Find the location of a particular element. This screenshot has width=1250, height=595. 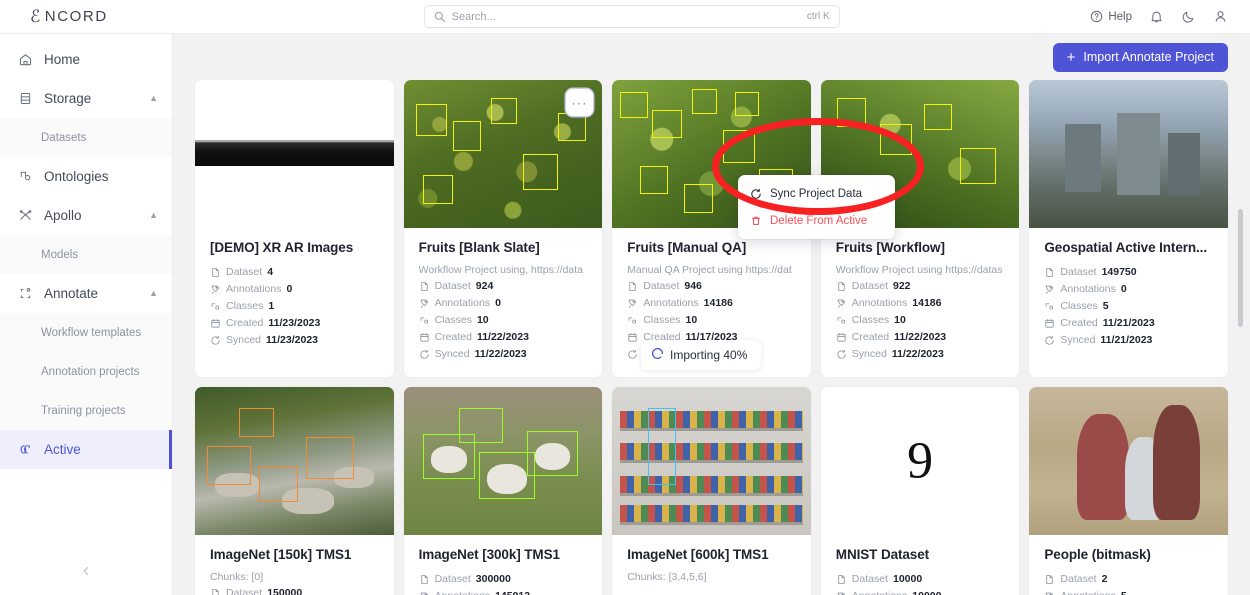

card-meta-value: 11/23/2023 is located at coordinates (292, 340).